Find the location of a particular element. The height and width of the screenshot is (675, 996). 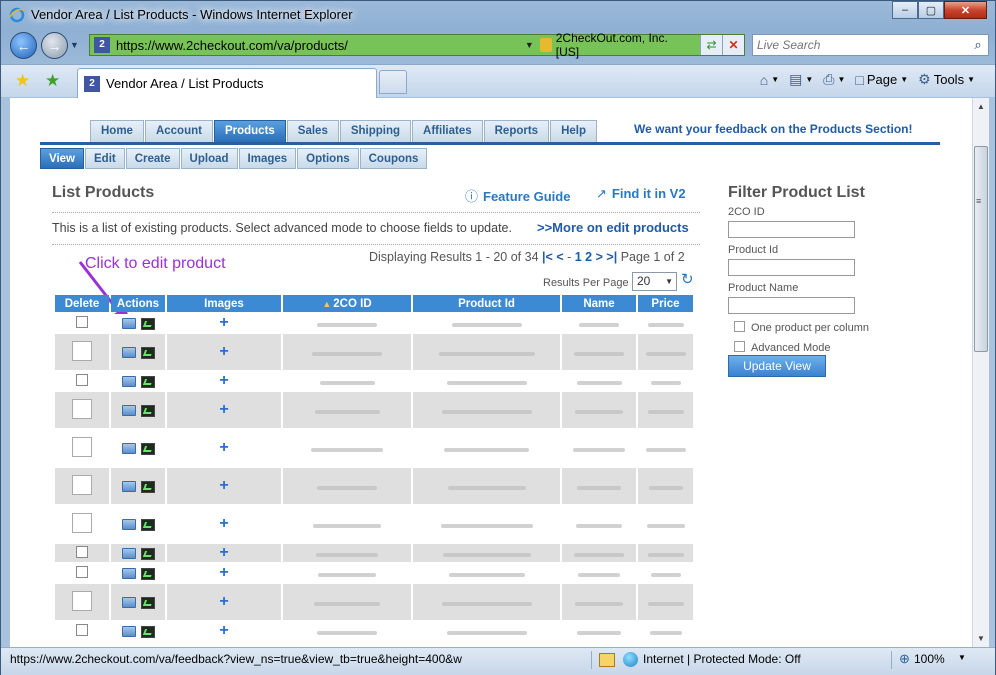

minimize-button: ‒ is located at coordinates (905, 10).